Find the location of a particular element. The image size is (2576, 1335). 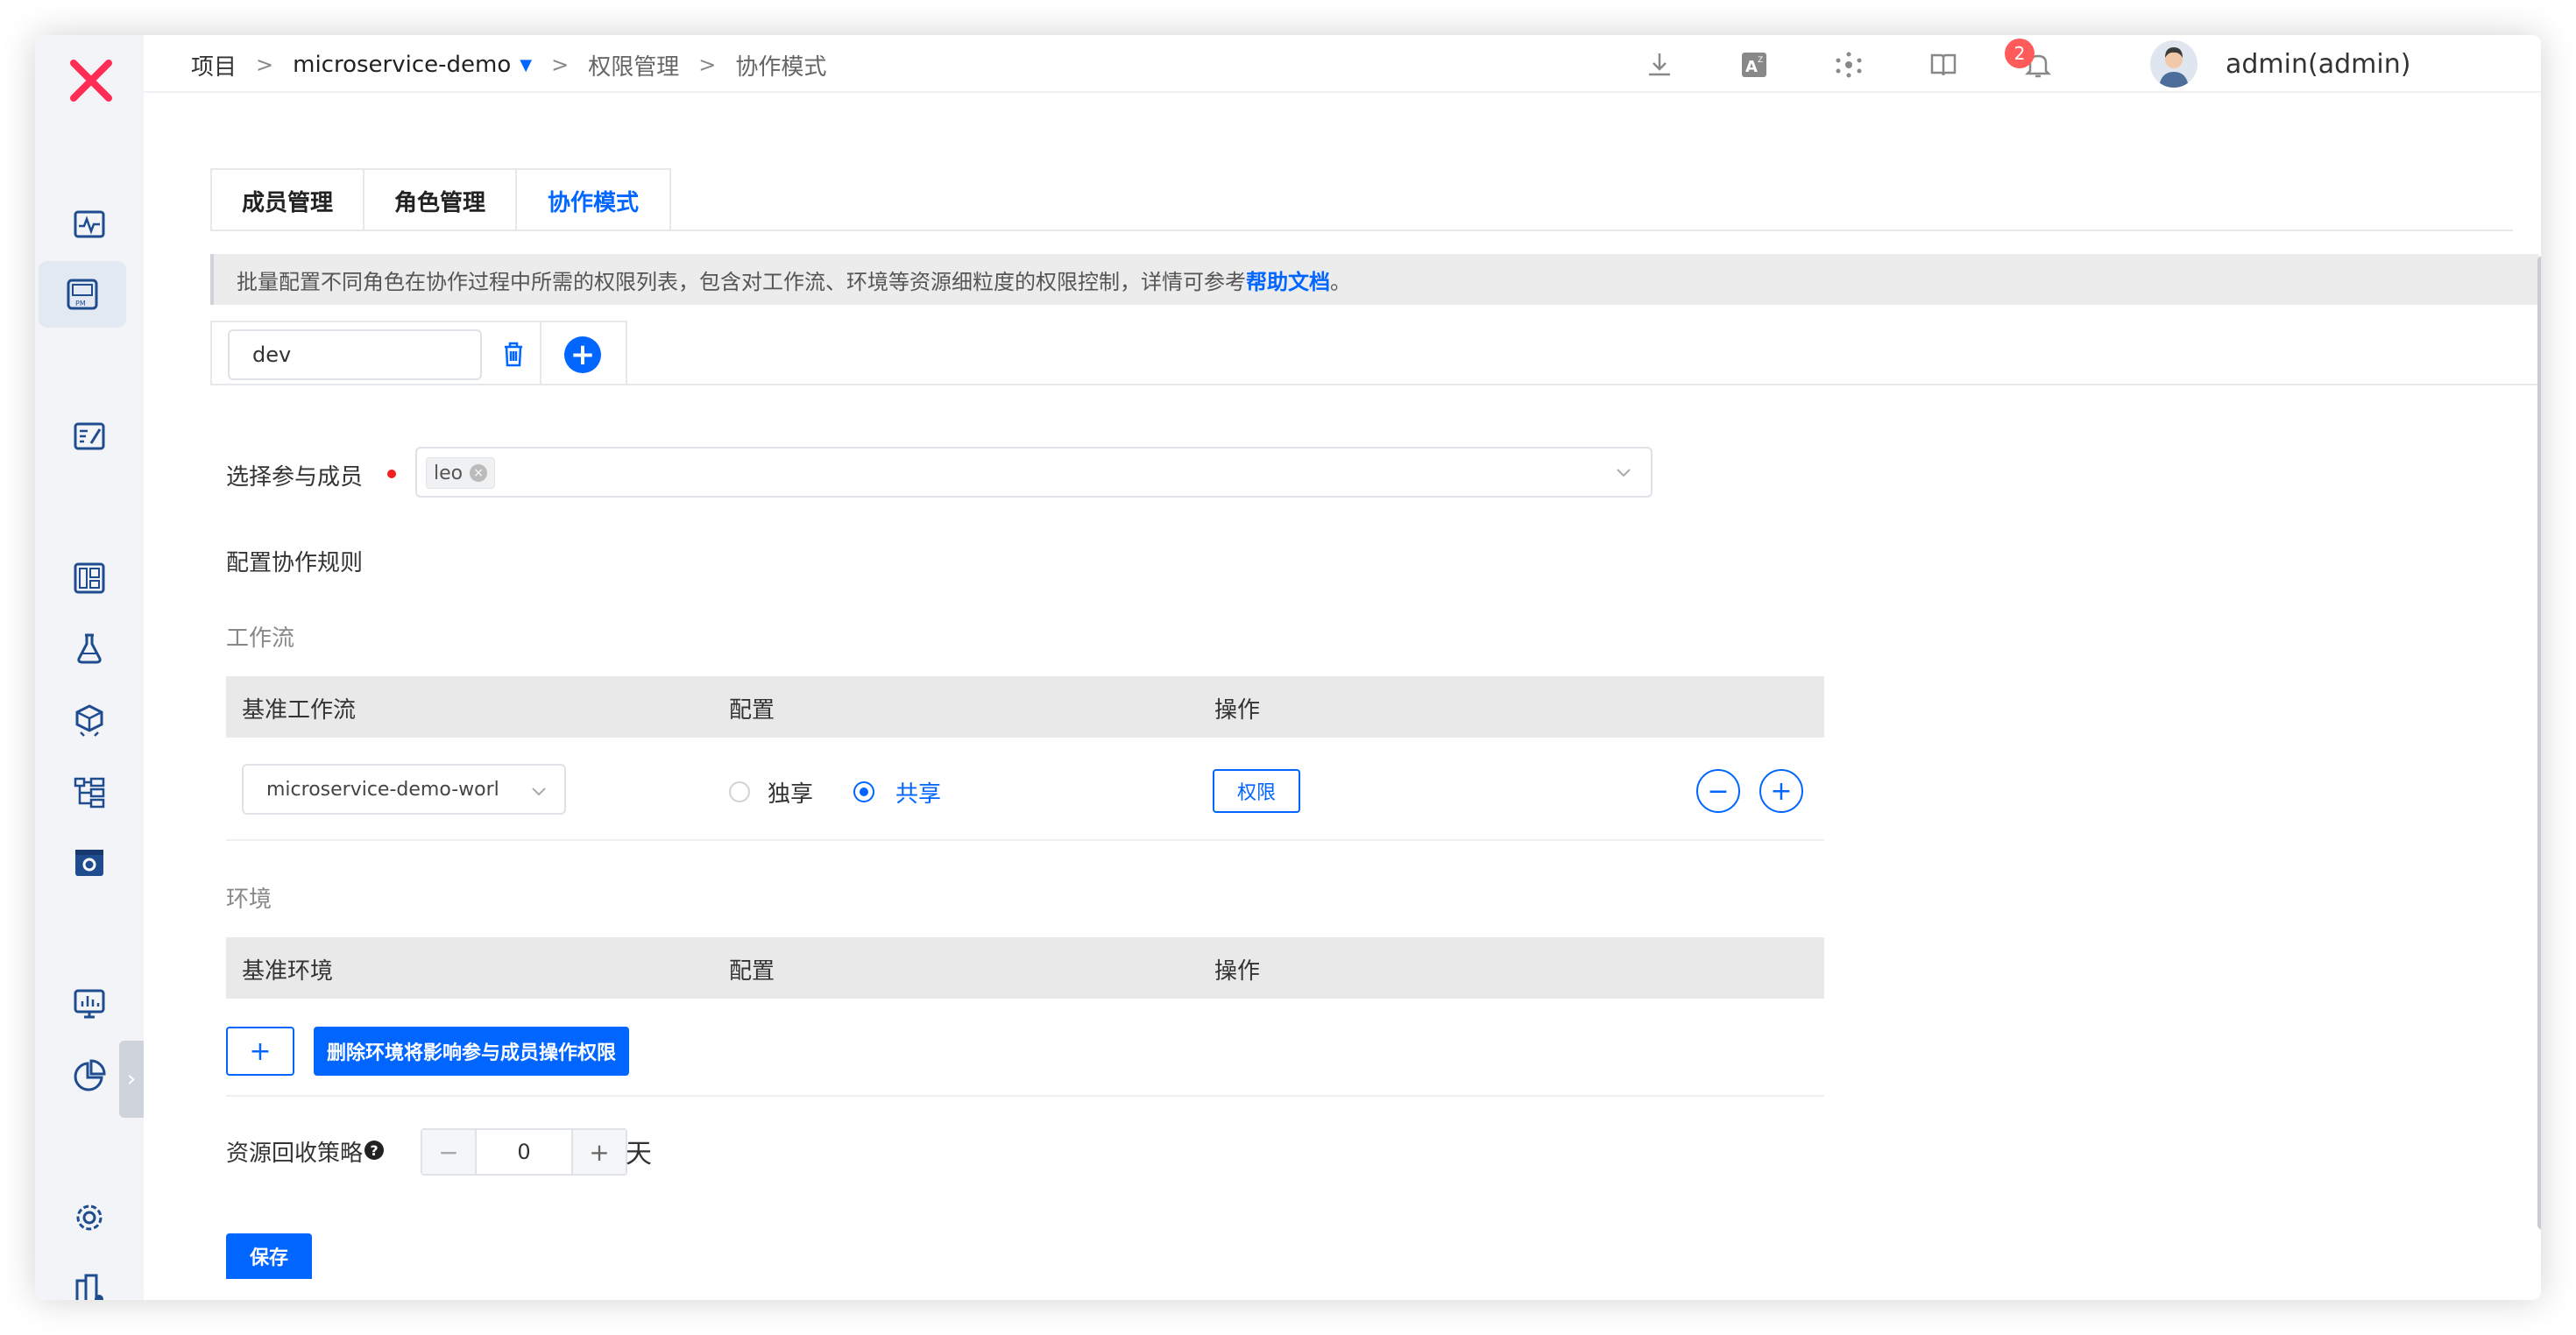

member-tag-label: leo is located at coordinates (449, 473).